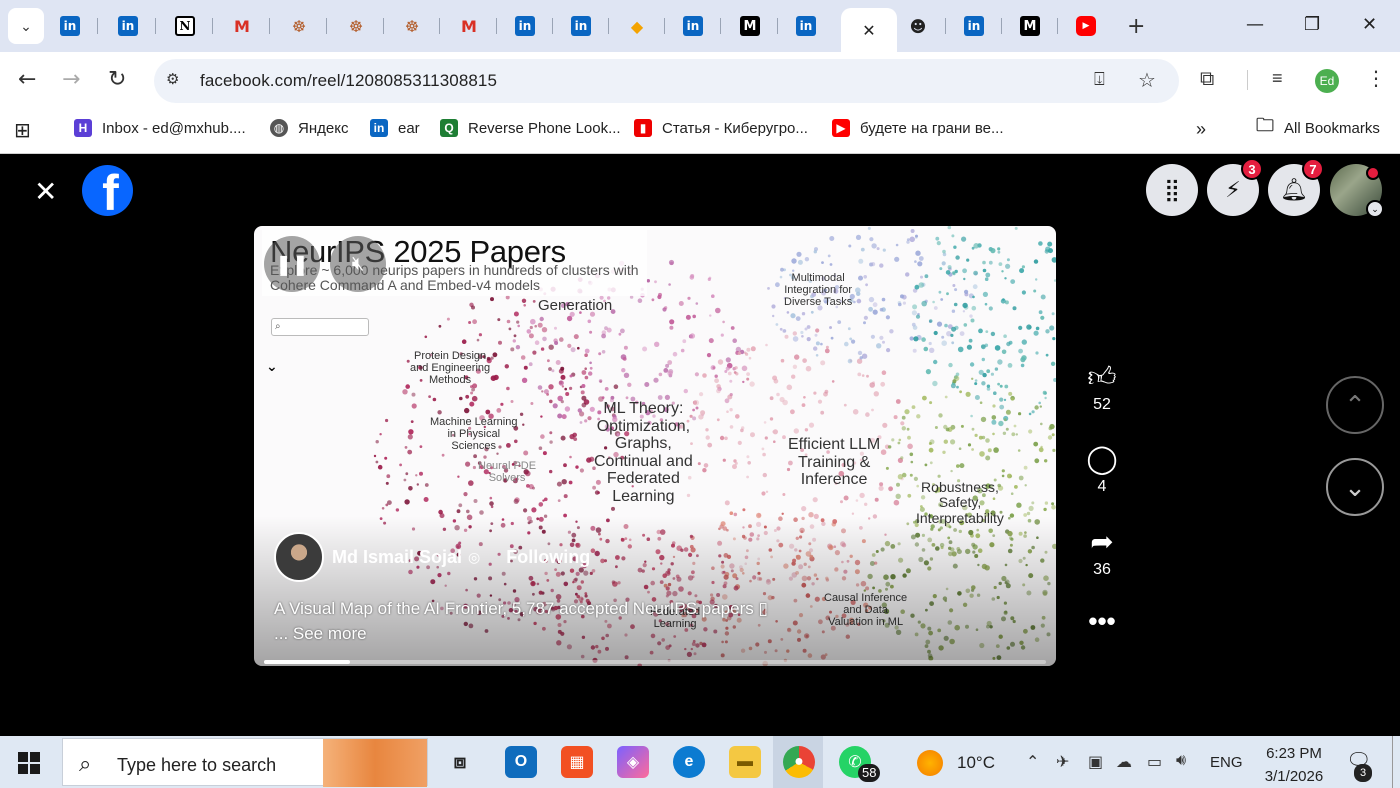 The width and height of the screenshot is (1400, 788). I want to click on copilot-icon: ◈, so click(633, 762).